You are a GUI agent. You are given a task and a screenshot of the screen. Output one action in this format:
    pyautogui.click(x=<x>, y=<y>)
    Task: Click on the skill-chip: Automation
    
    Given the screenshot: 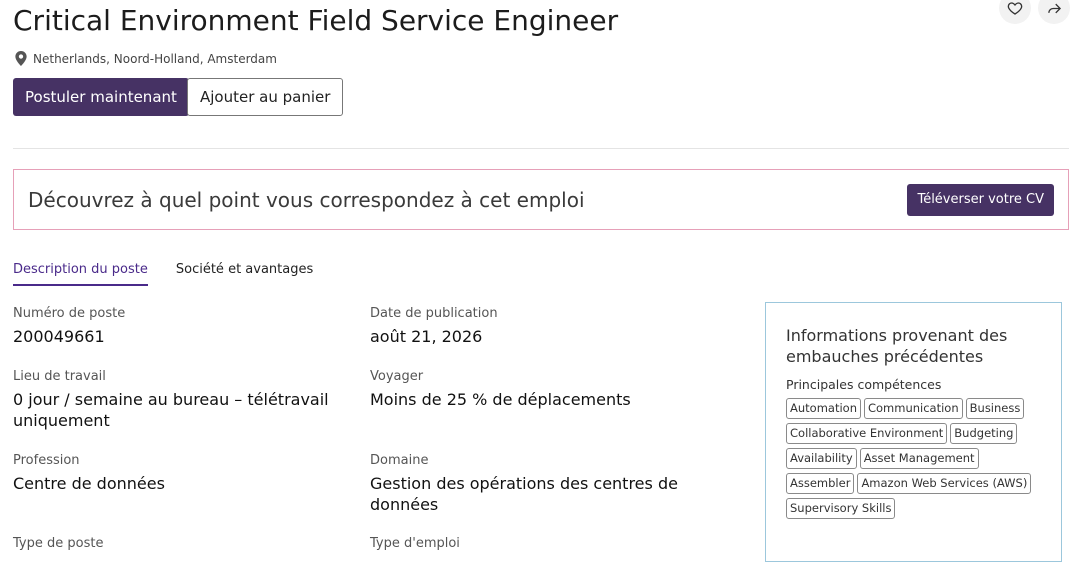 What is the action you would take?
    pyautogui.click(x=823, y=408)
    